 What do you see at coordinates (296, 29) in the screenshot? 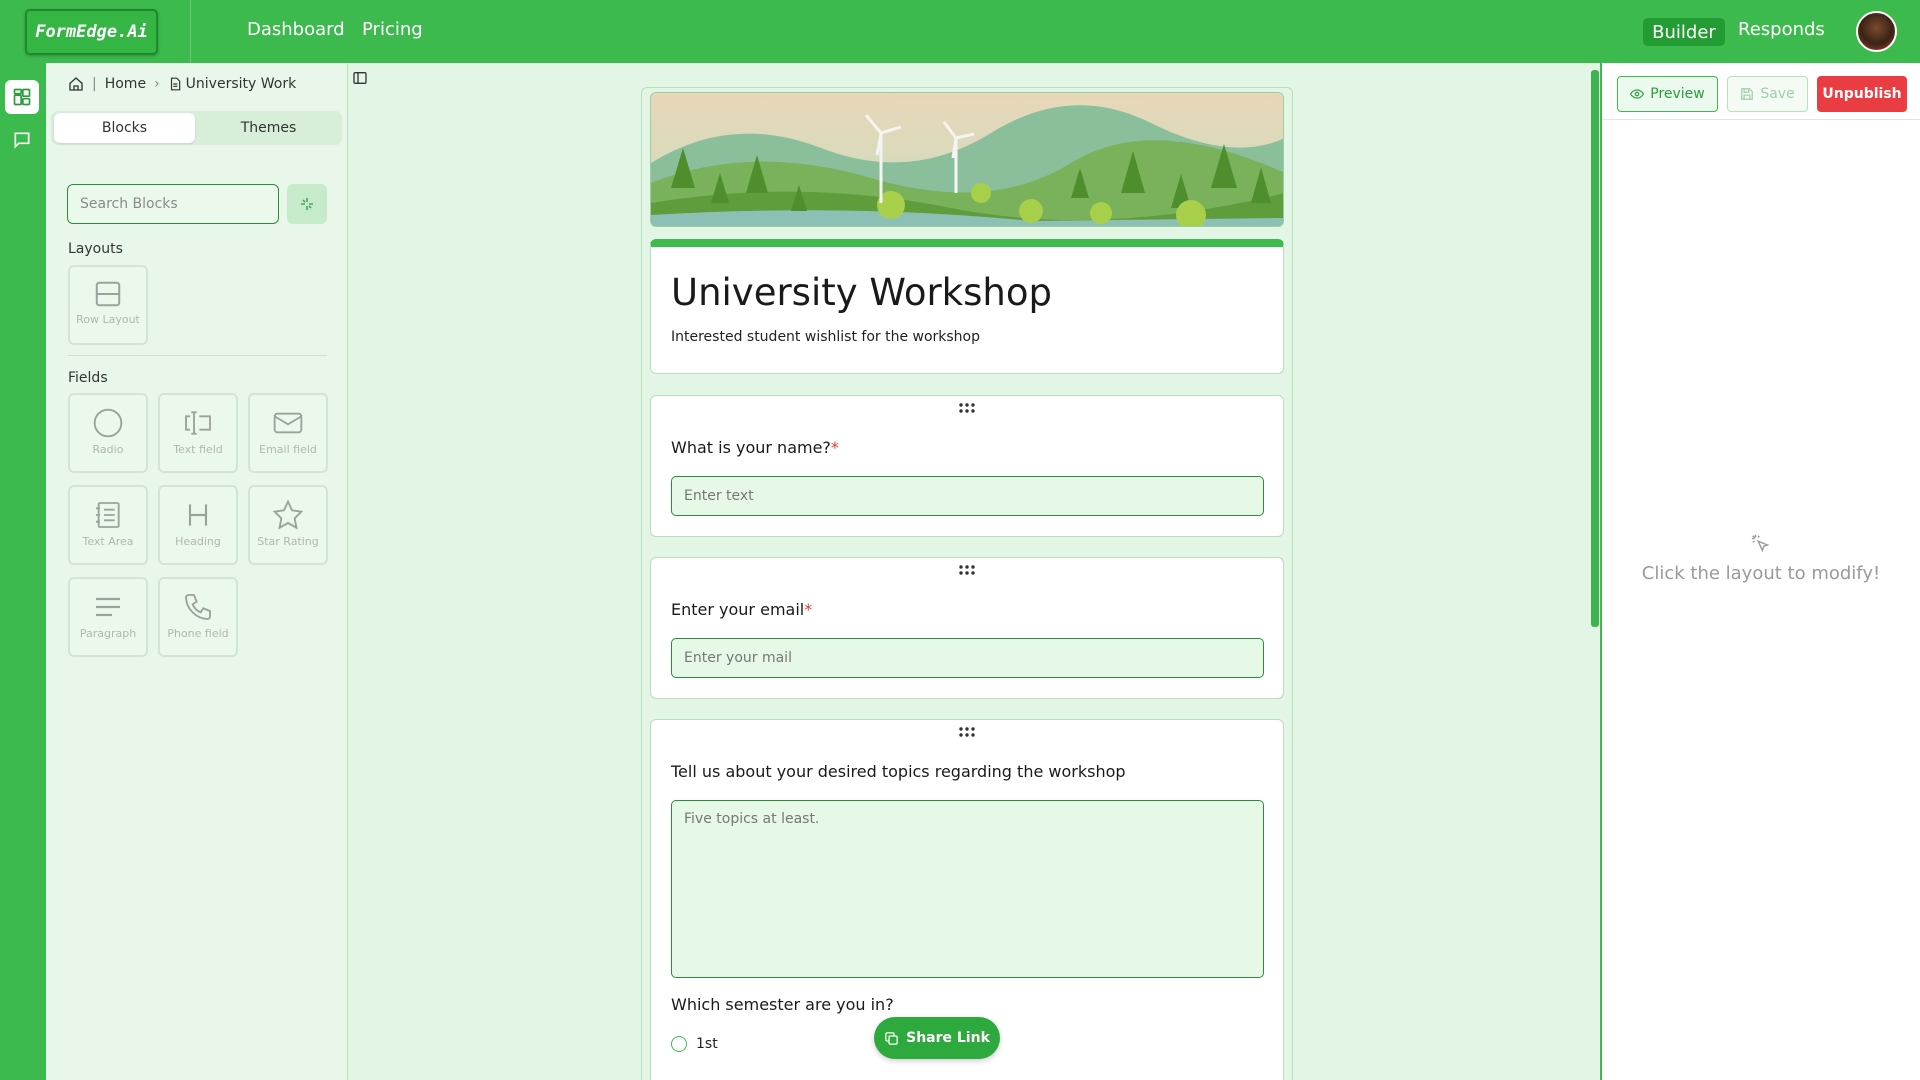
I see `nav-dashboard-link: Dashboard` at bounding box center [296, 29].